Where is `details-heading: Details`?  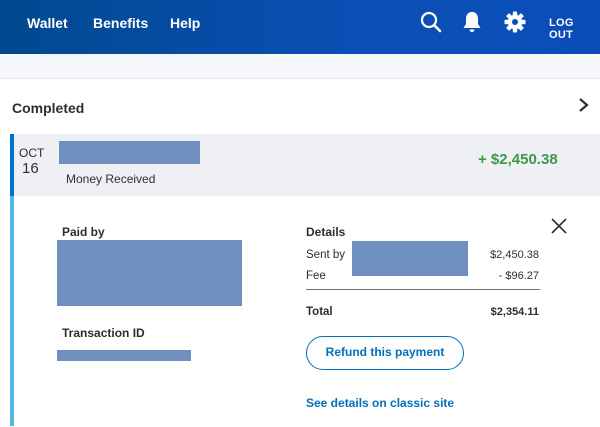
details-heading: Details is located at coordinates (326, 232).